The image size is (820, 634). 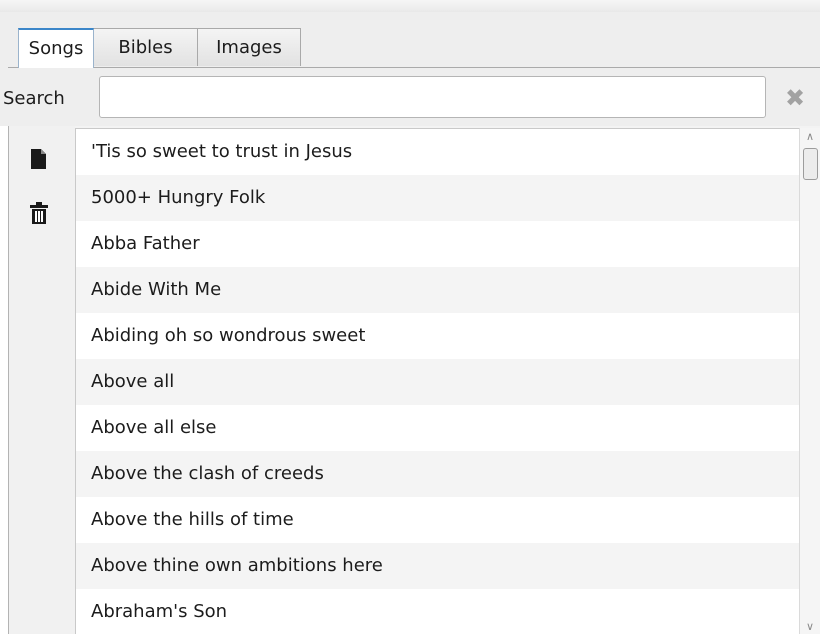 I want to click on list-item: Abide With Me, so click(x=437, y=290).